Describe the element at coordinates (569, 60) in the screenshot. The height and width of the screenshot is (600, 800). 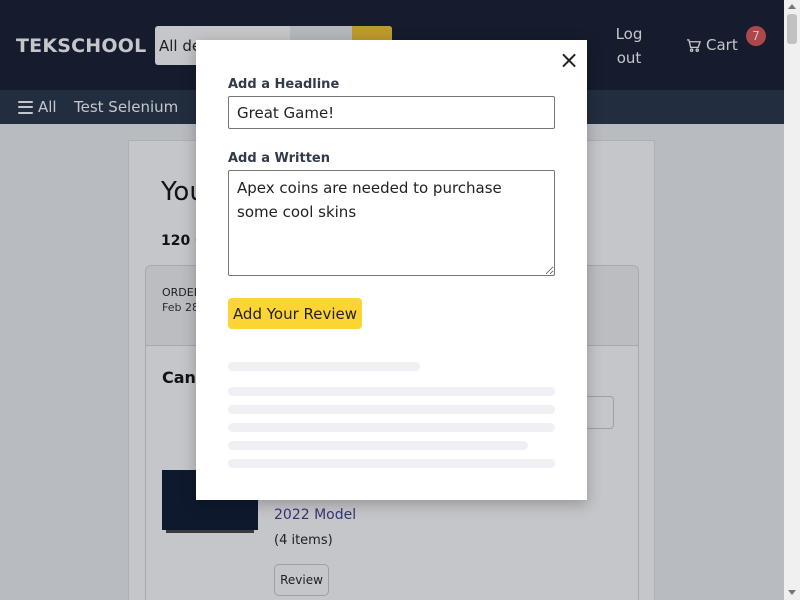
I see `close-icon: ×` at that location.